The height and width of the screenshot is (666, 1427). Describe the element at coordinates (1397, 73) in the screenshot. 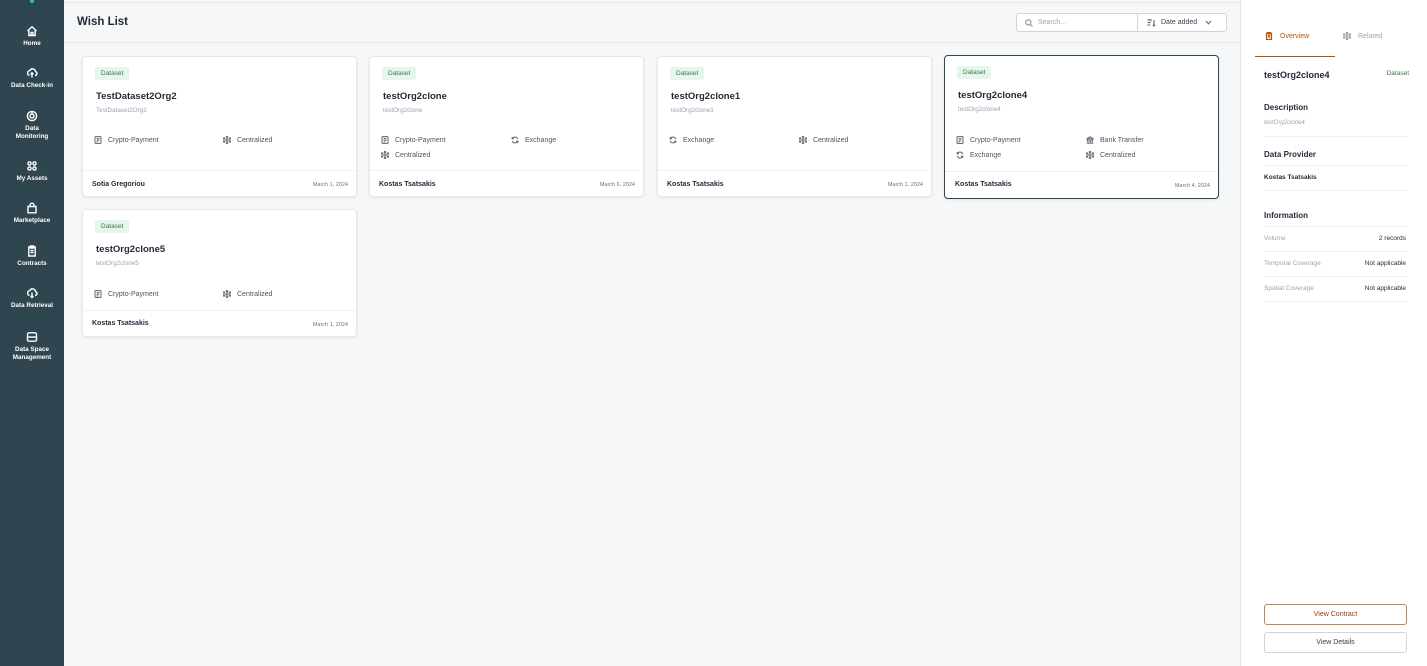

I see `panel-badge: Dataset` at that location.